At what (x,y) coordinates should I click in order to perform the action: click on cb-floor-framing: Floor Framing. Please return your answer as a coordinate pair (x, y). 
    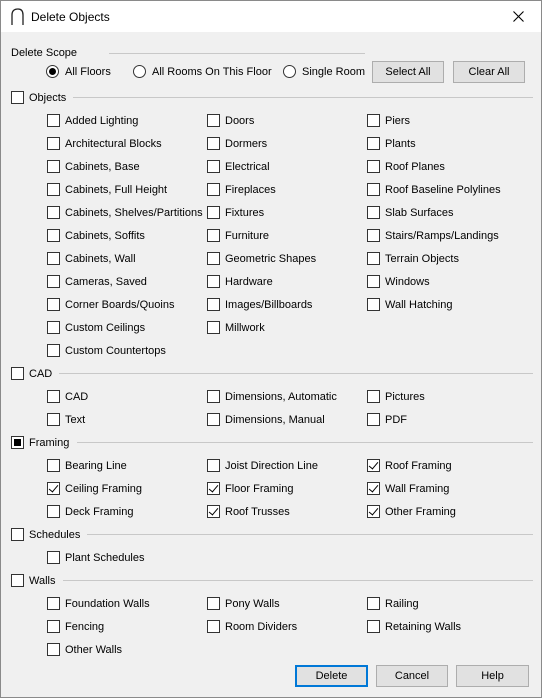
    Looking at the image, I should click on (250, 488).